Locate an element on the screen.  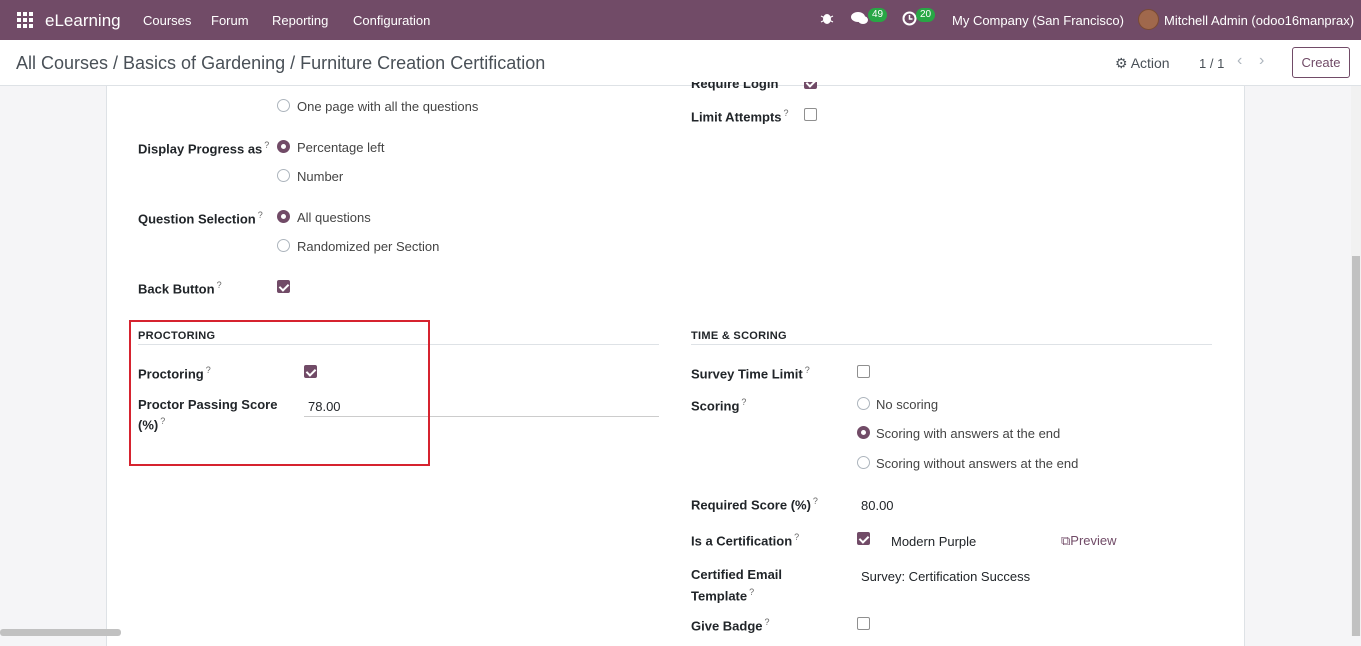
selection-option-all: All questions is located at coordinates (334, 217).